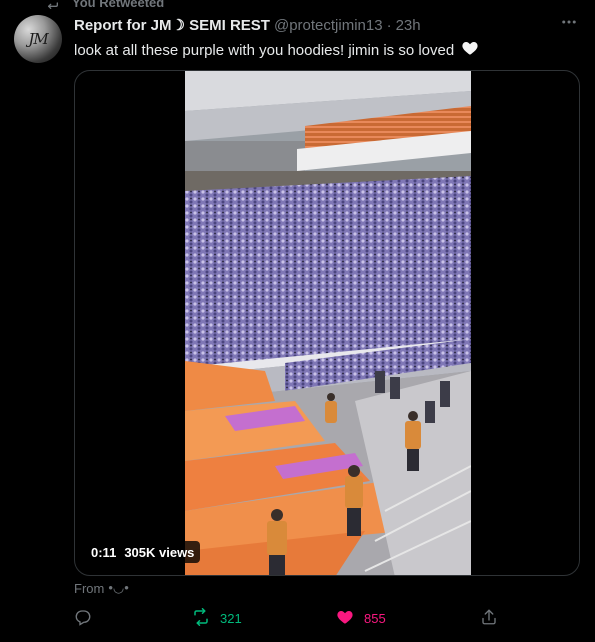 This screenshot has height=642, width=595. I want to click on reply-button, so click(88, 618).